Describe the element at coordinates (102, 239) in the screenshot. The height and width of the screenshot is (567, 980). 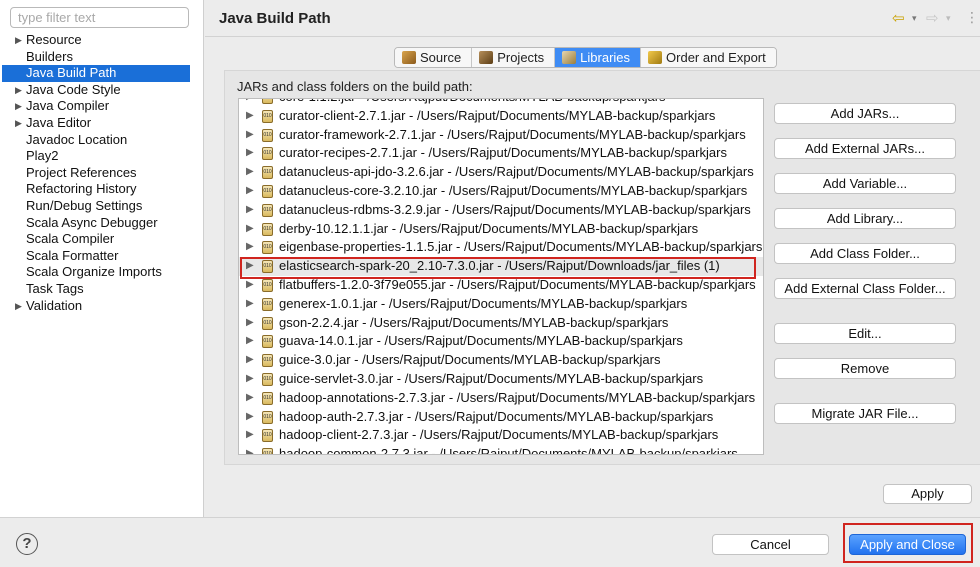
I see `sidebar-item: Scala Compiler` at that location.